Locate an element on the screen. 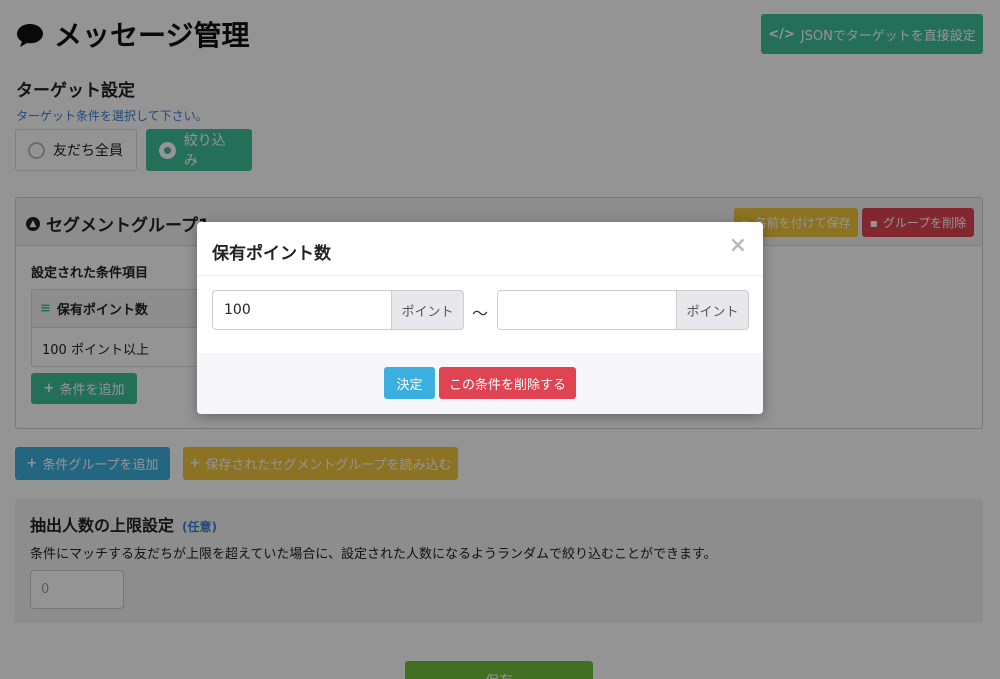  min-points-unit: ポイント is located at coordinates (427, 310).